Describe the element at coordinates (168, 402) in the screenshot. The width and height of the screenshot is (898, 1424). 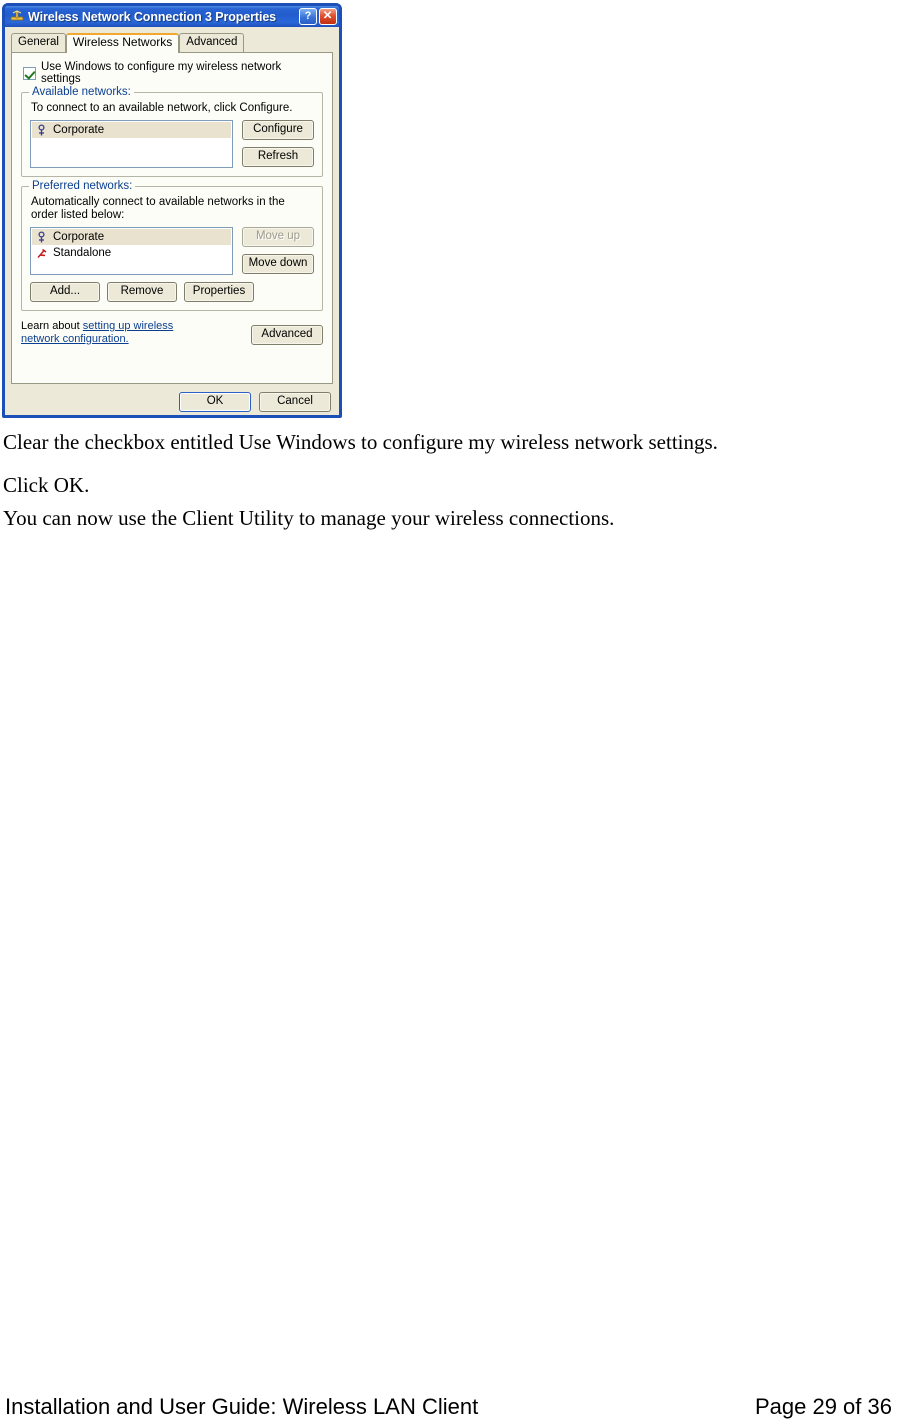
I see `dialog-footer: OK Cancel` at that location.